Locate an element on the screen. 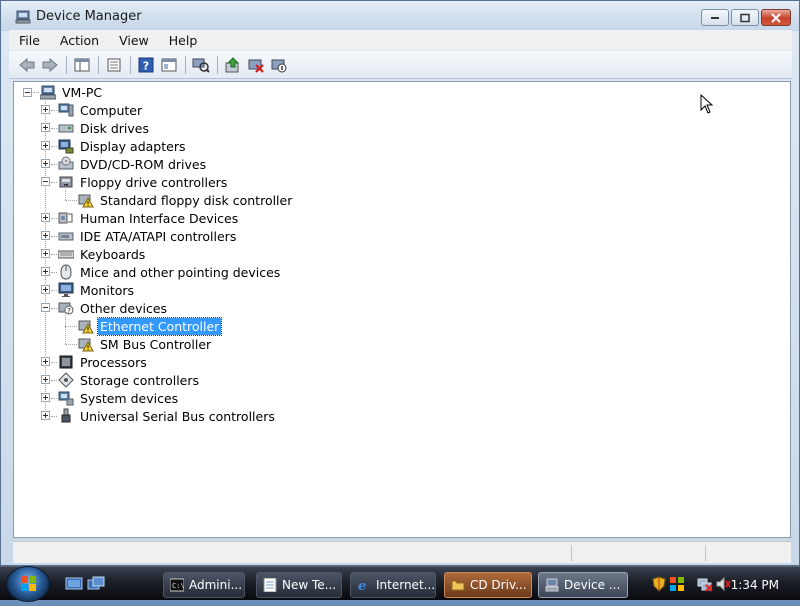  tree-node-system-devices: System devices is located at coordinates (119, 398).